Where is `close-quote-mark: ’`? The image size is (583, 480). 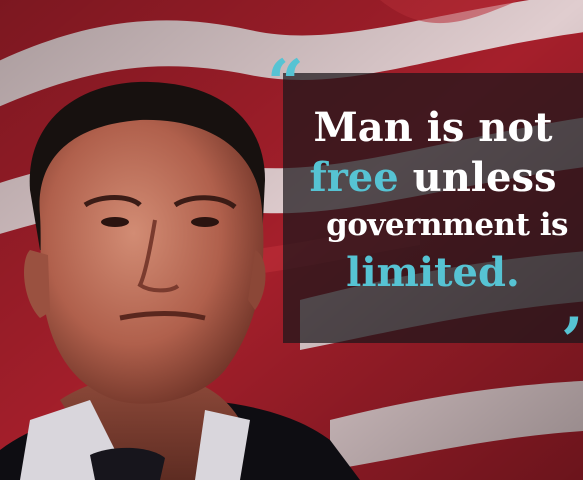 close-quote-mark: ’ is located at coordinates (572, 341).